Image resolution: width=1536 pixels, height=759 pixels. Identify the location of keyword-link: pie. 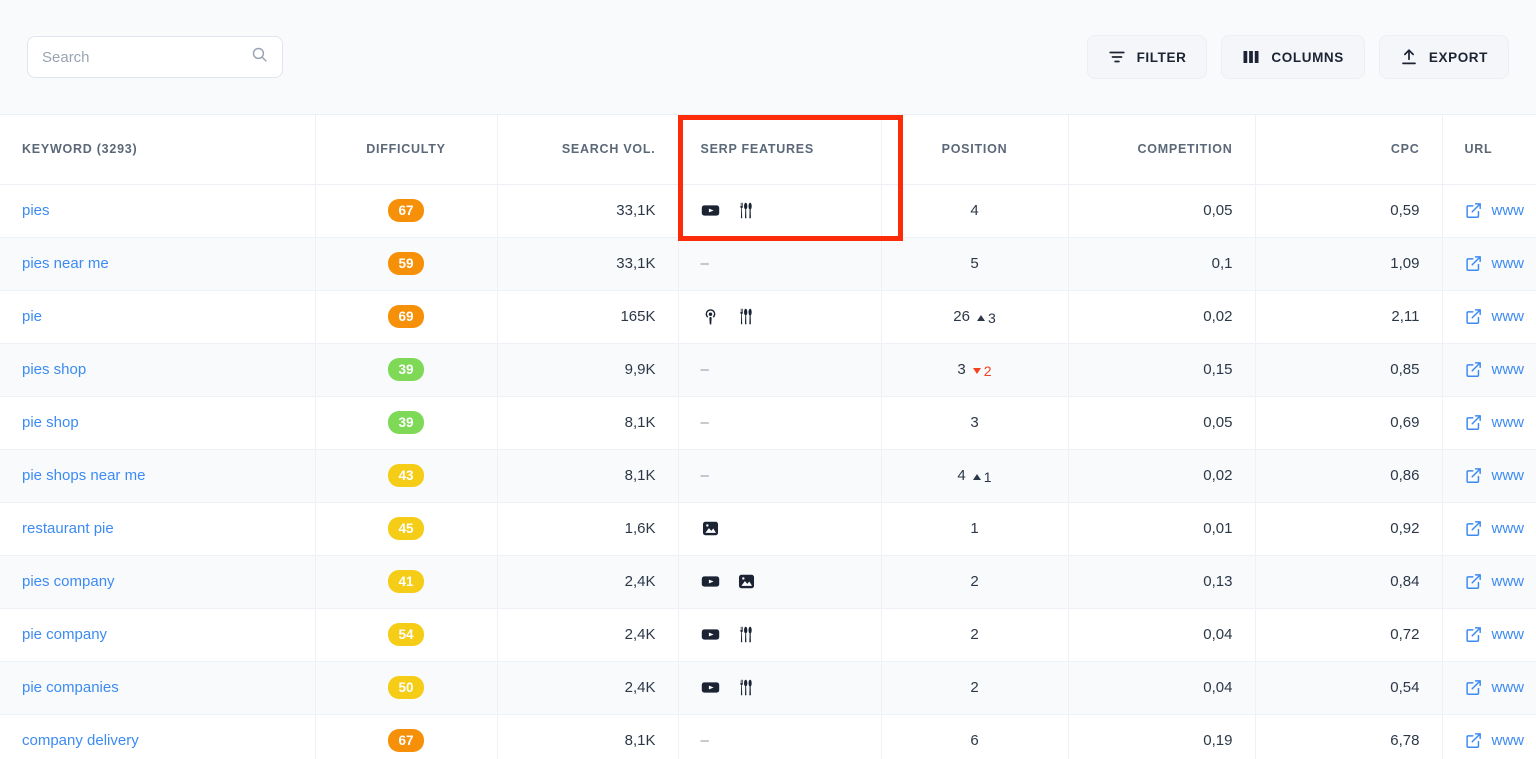
(32, 316).